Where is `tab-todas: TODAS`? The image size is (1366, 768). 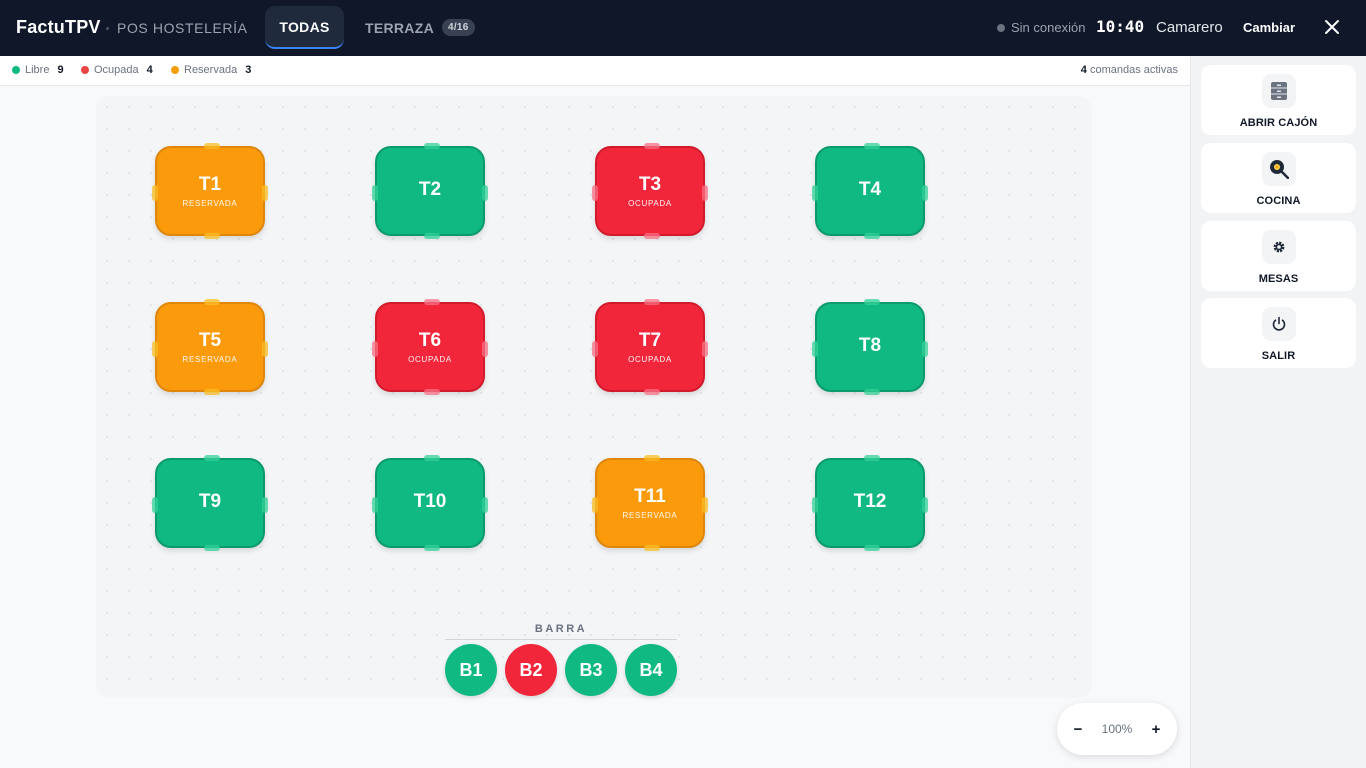
tab-todas: TODAS is located at coordinates (304, 27).